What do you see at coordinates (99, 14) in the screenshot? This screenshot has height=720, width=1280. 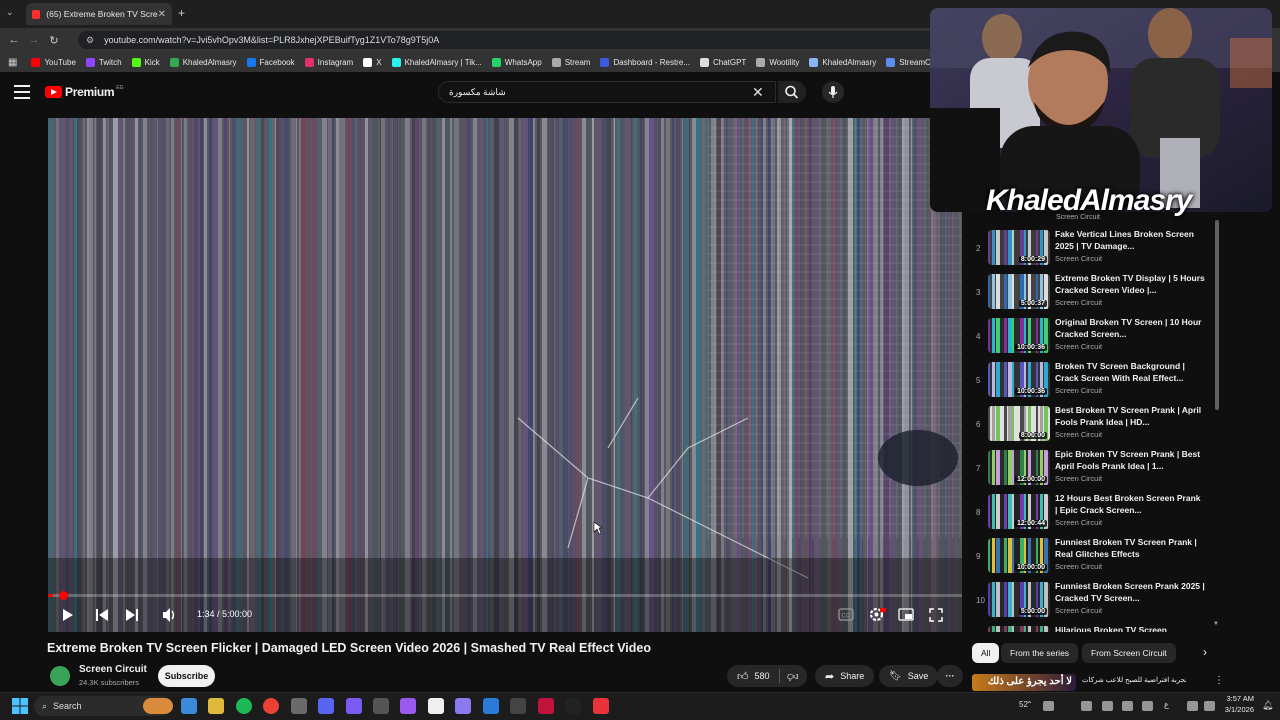 I see `browser-tab-active: (65) Extreme Broken TV Screen ✕` at bounding box center [99, 14].